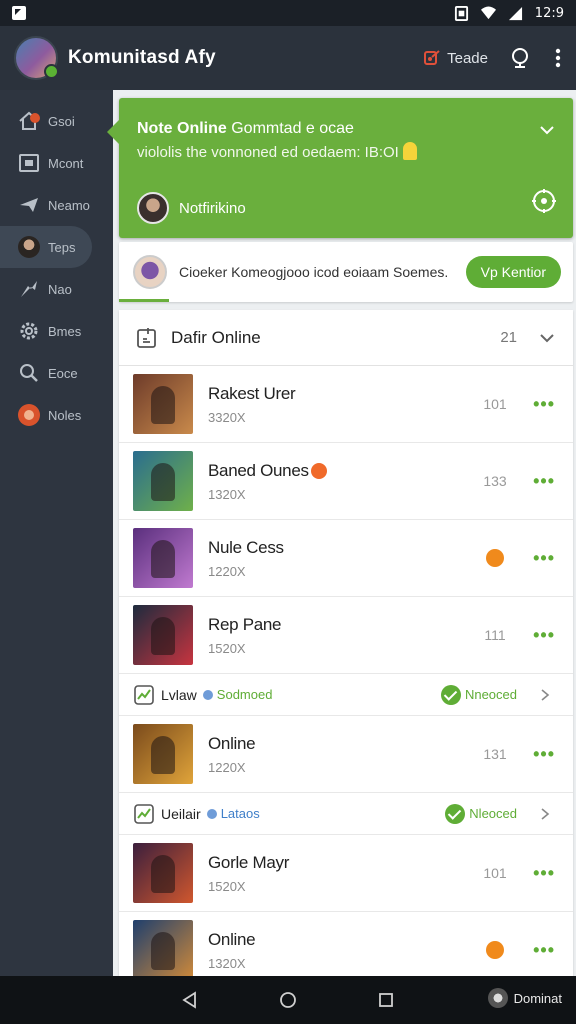 This screenshot has width=576, height=1024. I want to click on sidebar-item-notes: Noles, so click(56, 415).